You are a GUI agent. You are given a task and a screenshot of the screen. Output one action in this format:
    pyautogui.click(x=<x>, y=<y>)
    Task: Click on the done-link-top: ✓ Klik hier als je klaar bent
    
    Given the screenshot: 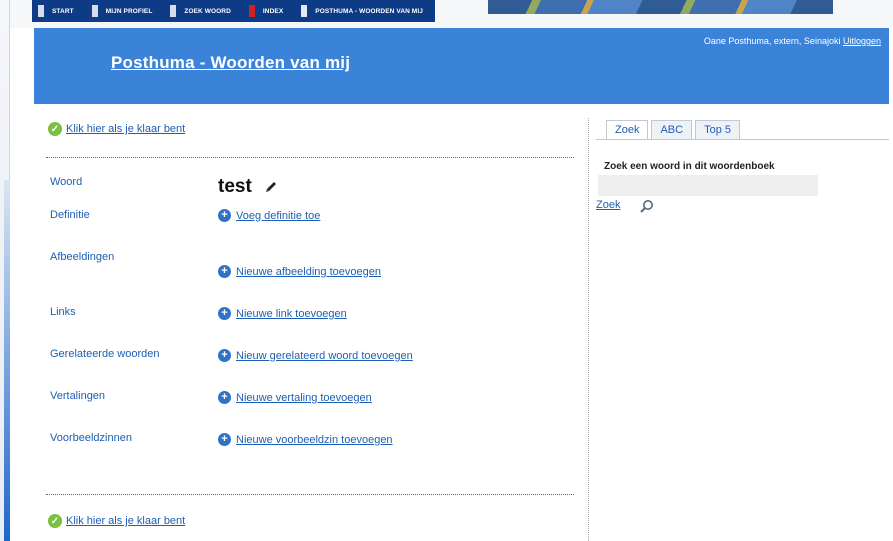 What is the action you would take?
    pyautogui.click(x=116, y=129)
    